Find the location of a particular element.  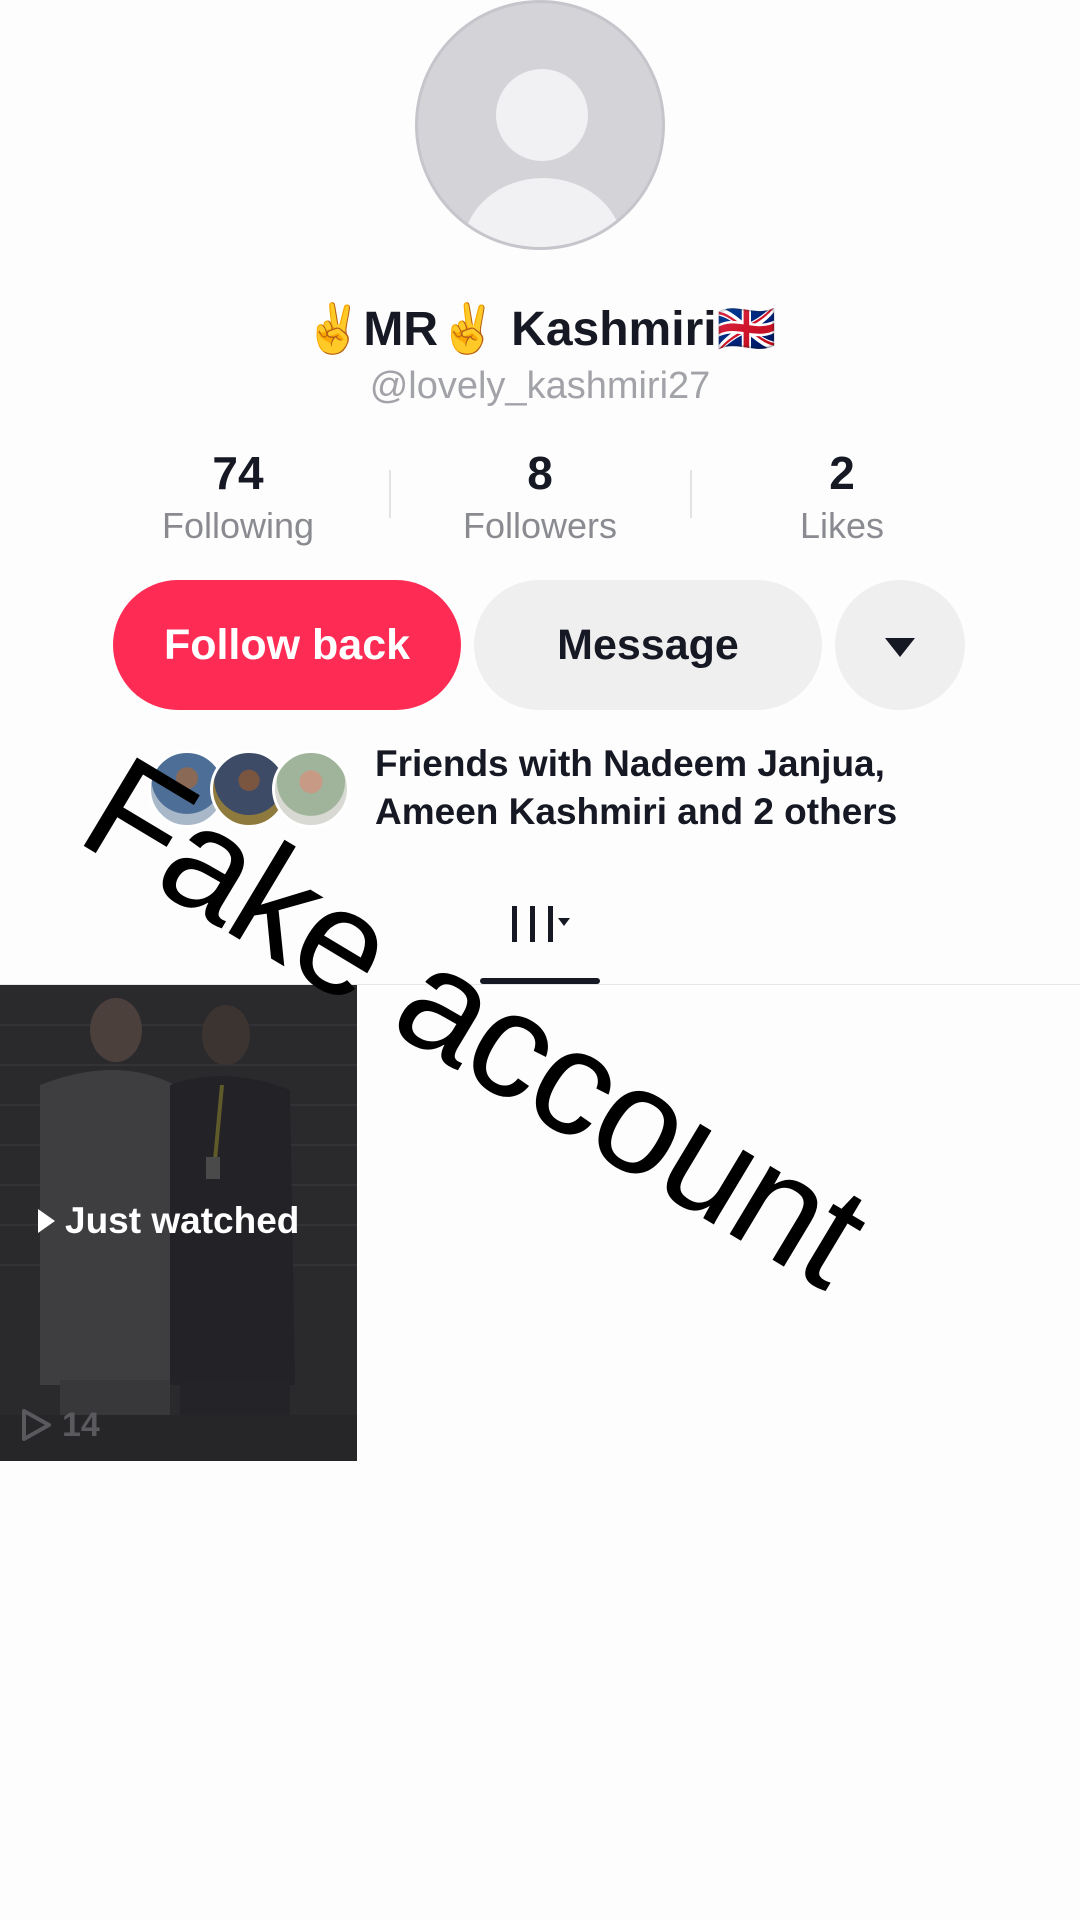

play-arrow-icon is located at coordinates (46, 1221).